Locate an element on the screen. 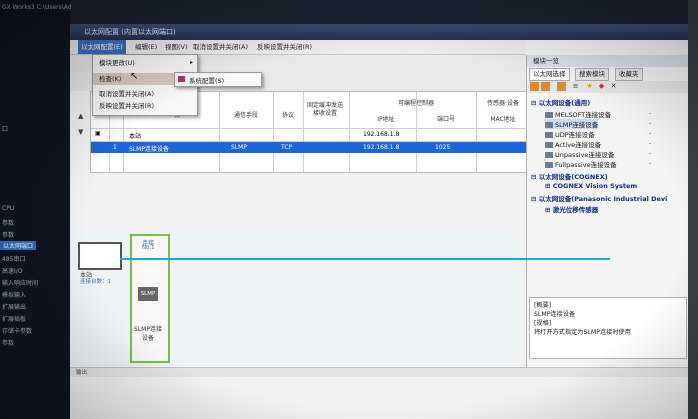 This screenshot has height=419, width=698. category-ethernet-cognex: ⊟ 以太网设备(COGNEX) is located at coordinates (569, 176).